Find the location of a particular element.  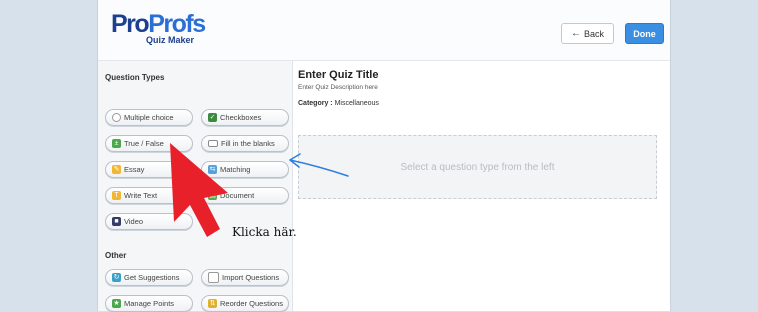

category-label: Category : is located at coordinates (315, 103).